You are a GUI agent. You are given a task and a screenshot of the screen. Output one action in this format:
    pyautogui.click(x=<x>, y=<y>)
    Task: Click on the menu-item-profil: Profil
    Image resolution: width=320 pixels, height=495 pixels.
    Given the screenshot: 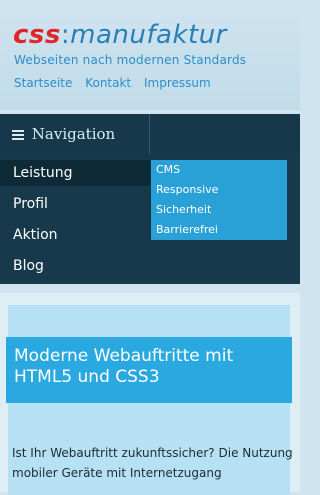 What is the action you would take?
    pyautogui.click(x=75, y=204)
    